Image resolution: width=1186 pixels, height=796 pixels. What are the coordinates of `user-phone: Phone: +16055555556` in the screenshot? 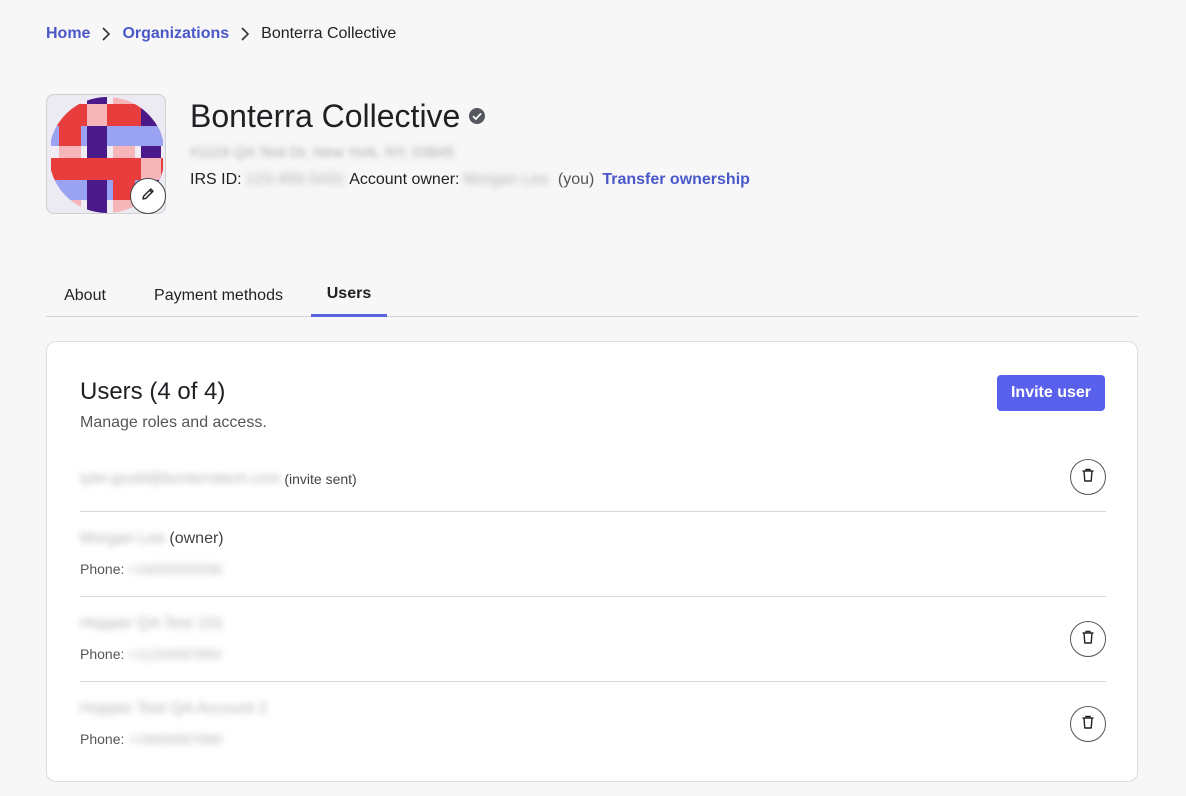 It's located at (151, 569).